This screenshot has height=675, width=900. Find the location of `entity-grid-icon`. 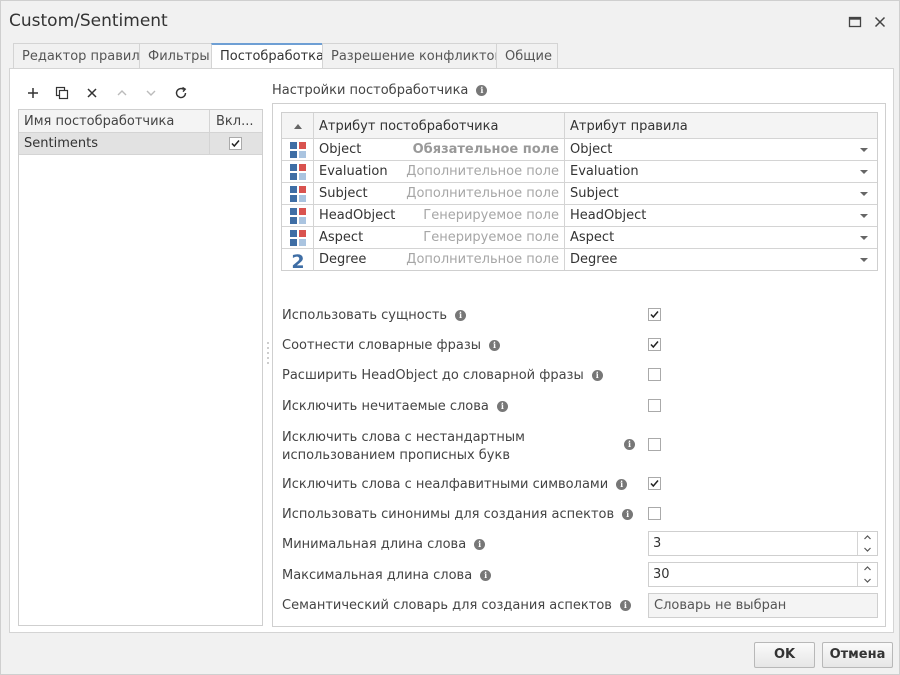

entity-grid-icon is located at coordinates (298, 194).